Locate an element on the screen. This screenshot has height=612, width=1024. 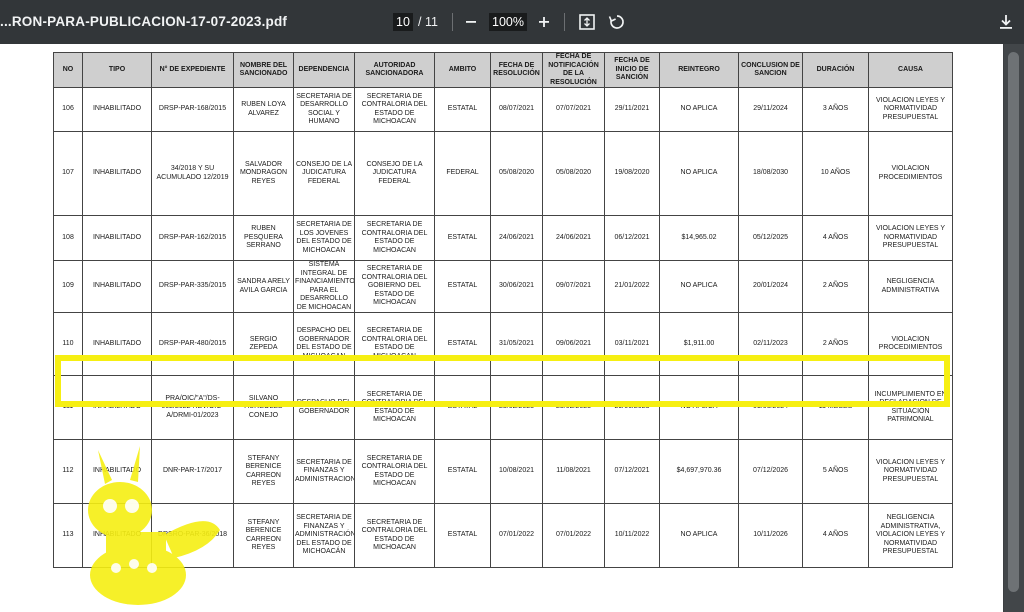
table-cell: 09/07/2021 is located at coordinates (573, 286).